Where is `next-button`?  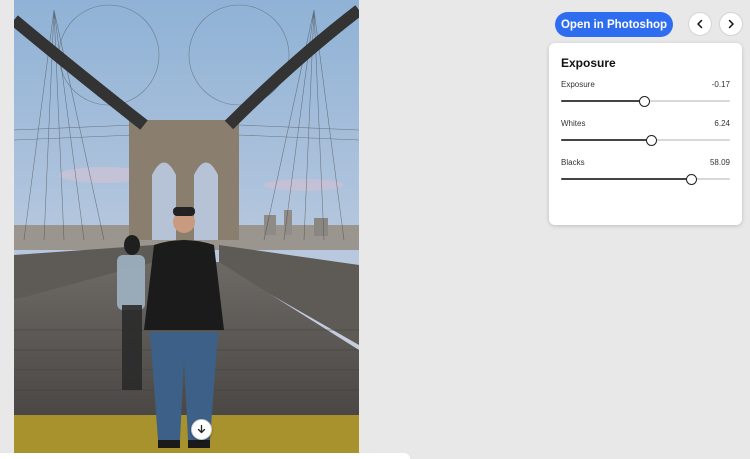
next-button is located at coordinates (731, 24).